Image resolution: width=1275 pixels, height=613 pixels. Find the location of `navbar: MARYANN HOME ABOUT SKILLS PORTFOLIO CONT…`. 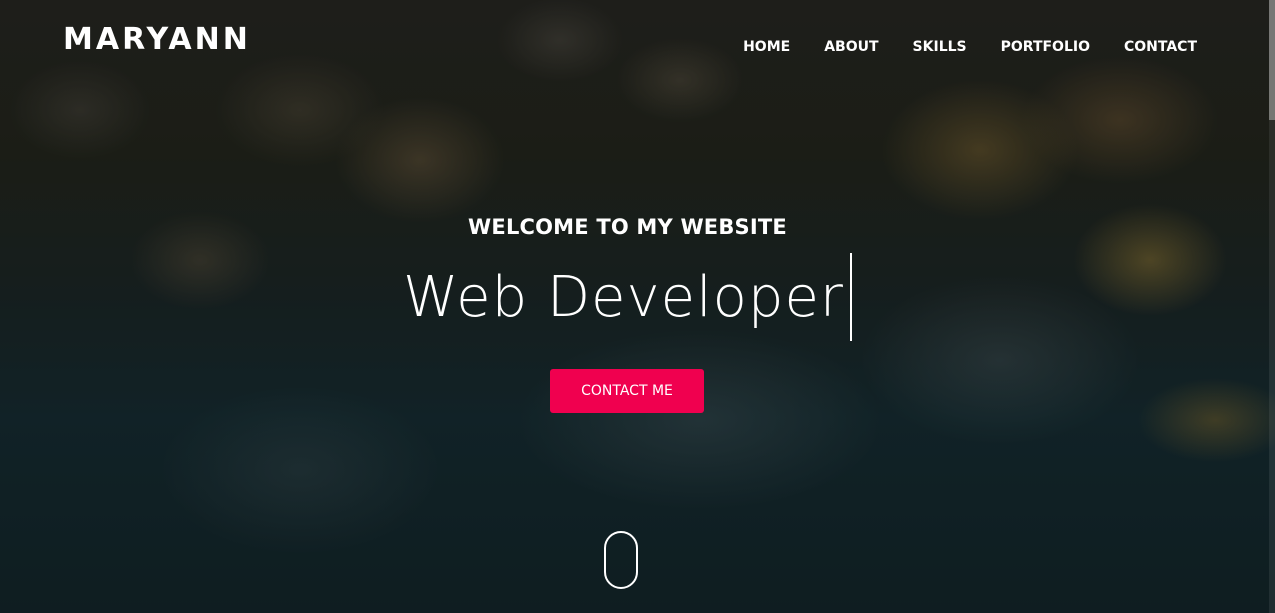

navbar: MARYANN HOME ABOUT SKILLS PORTFOLIO CONT… is located at coordinates (637, 45).